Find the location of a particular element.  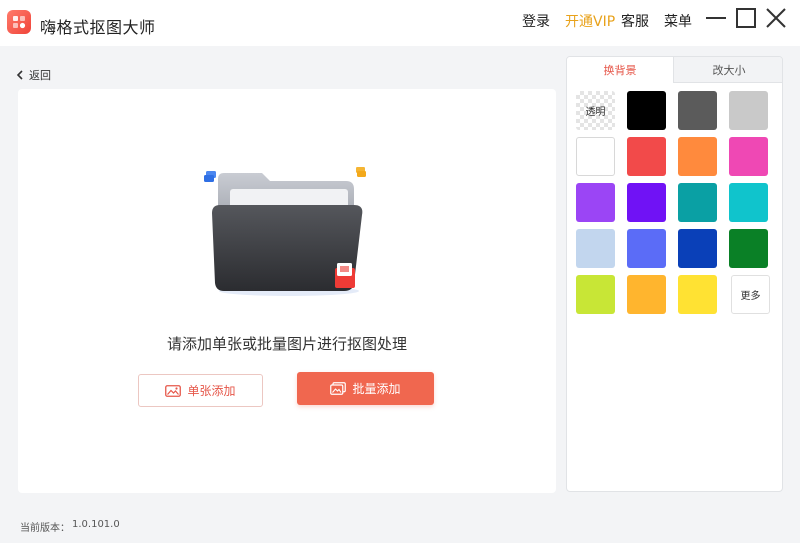

single-add-button: 单张添加 is located at coordinates (200, 390).